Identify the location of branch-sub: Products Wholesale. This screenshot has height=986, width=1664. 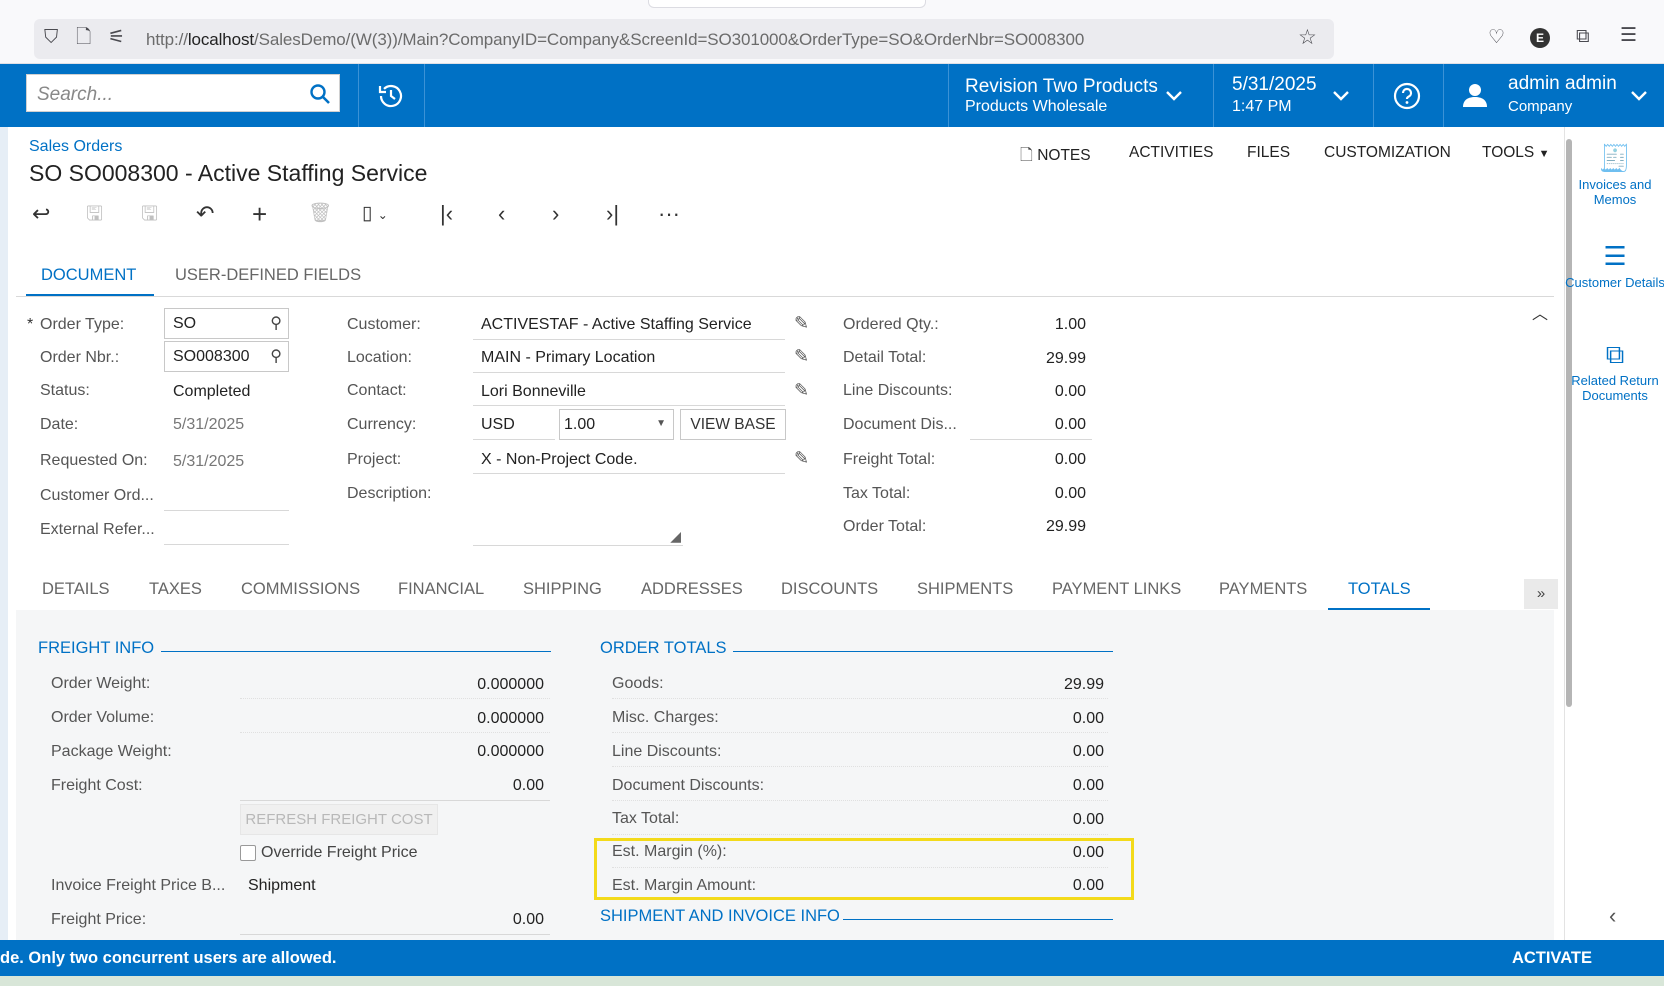
(1036, 106).